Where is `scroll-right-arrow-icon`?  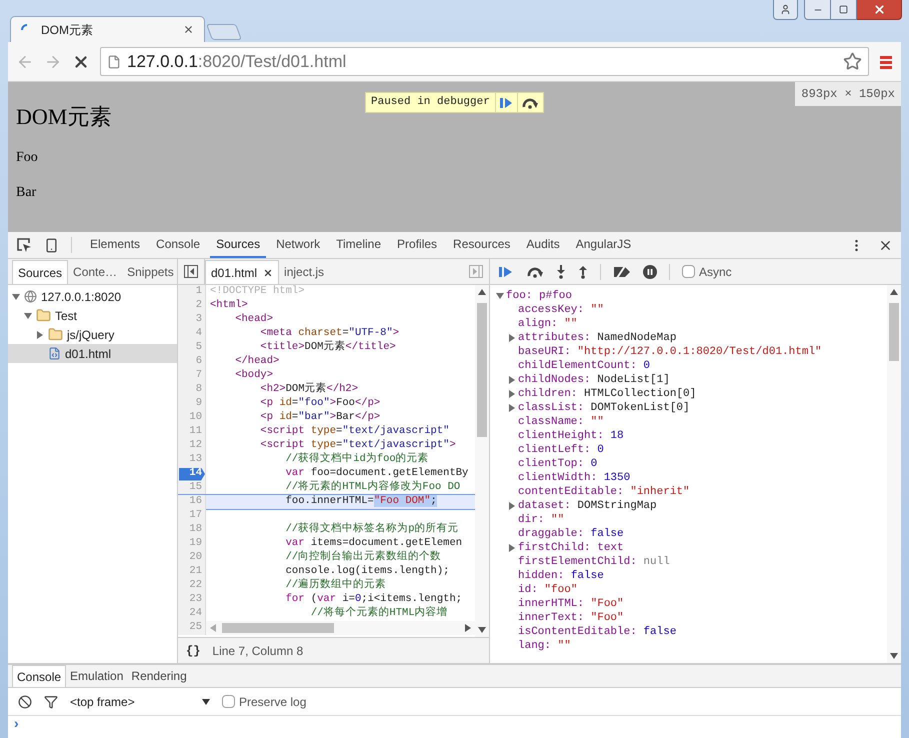
scroll-right-arrow-icon is located at coordinates (468, 628).